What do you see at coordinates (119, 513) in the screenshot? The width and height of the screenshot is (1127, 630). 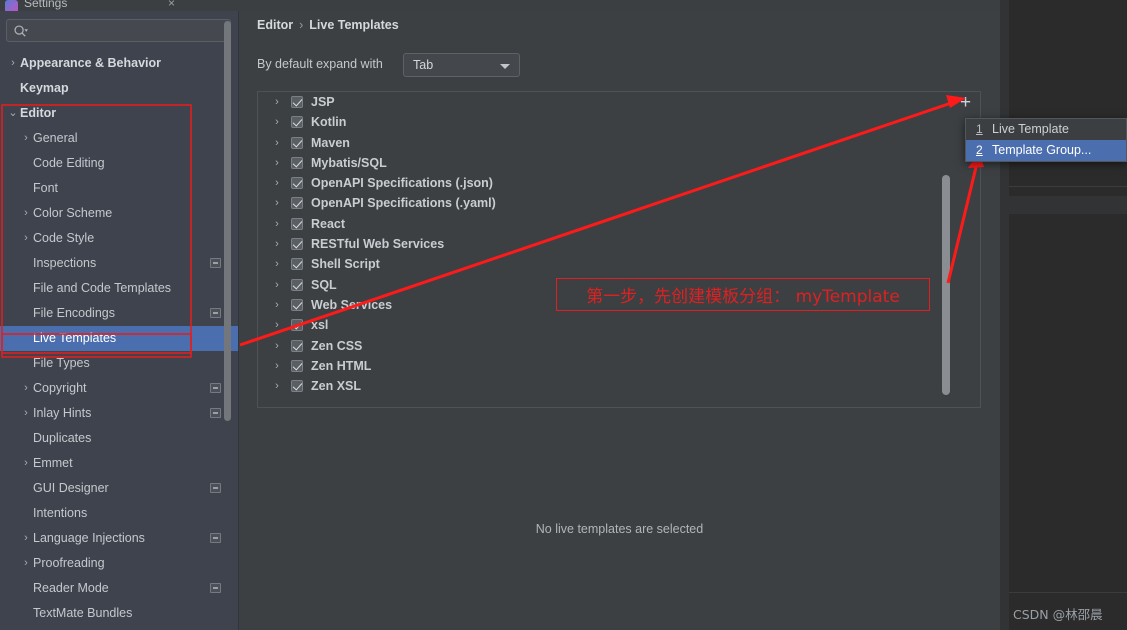 I see `sidebar-item-intentions: Intentions` at bounding box center [119, 513].